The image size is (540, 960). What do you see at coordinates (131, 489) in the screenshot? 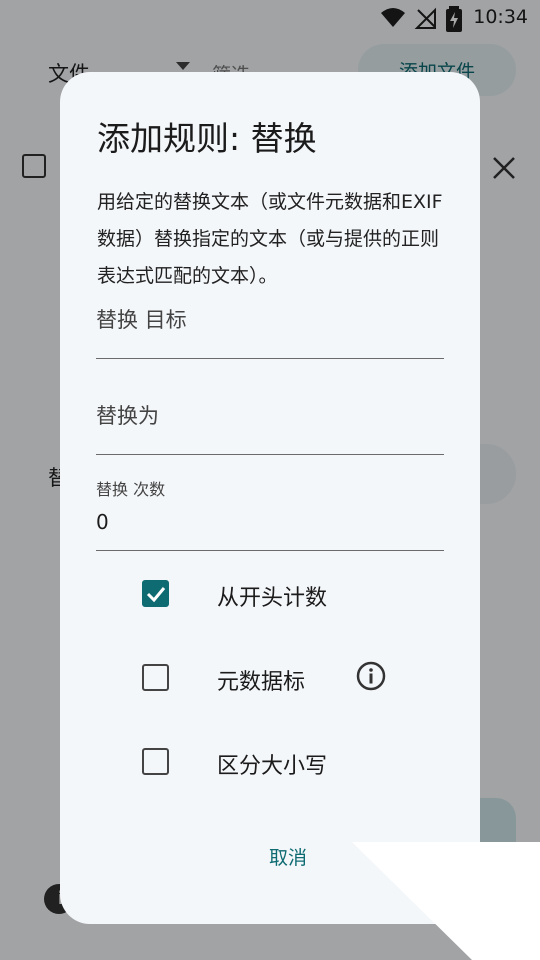
I see `replace-count-label: 替换 次数` at bounding box center [131, 489].